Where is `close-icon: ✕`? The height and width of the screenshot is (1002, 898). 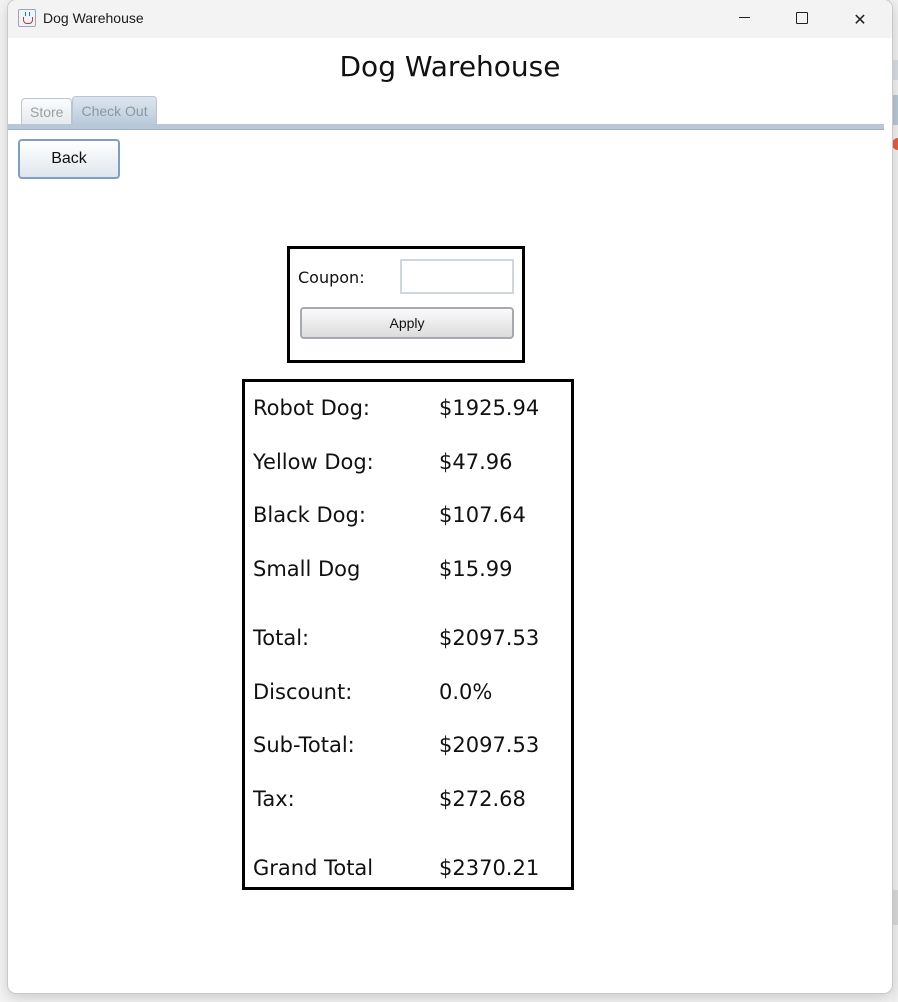
close-icon: ✕ is located at coordinates (860, 19).